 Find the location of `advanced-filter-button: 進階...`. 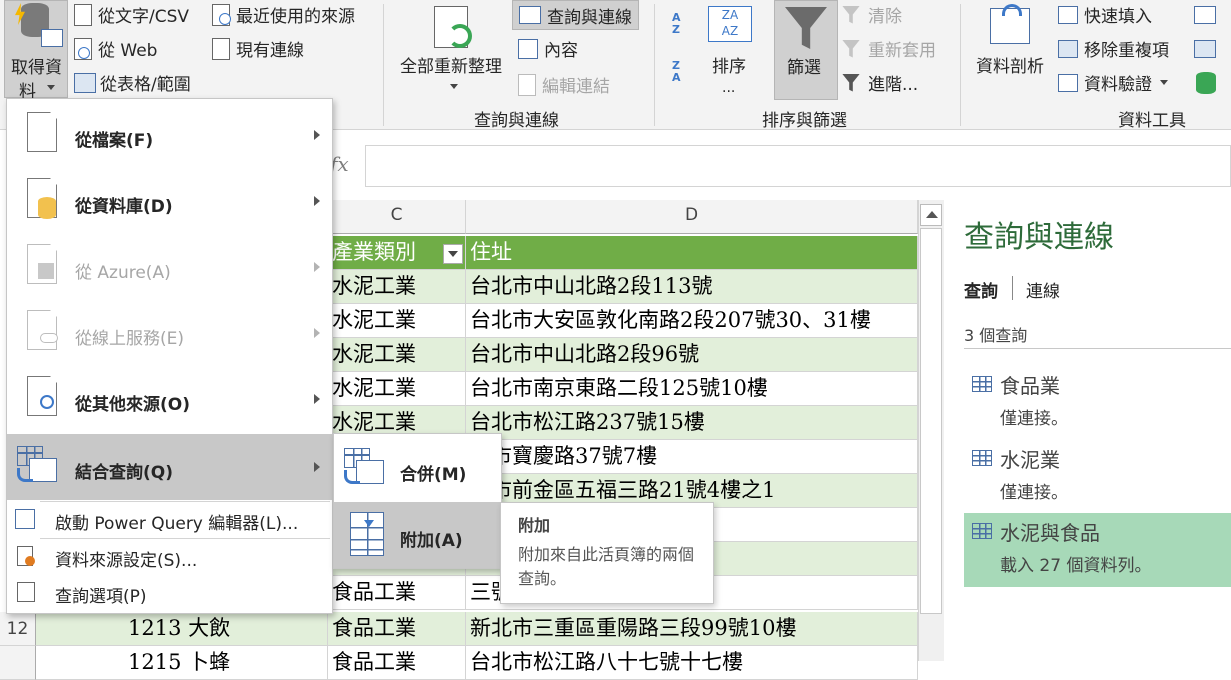

advanced-filter-button: 進階... is located at coordinates (880, 82).